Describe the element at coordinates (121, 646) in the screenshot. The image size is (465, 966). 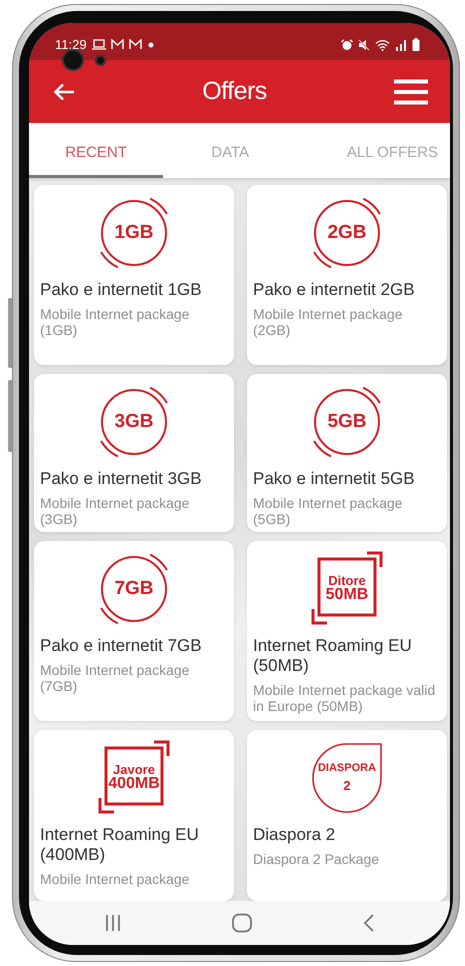
I see `offer-title: Pako e internetit 7GB` at that location.